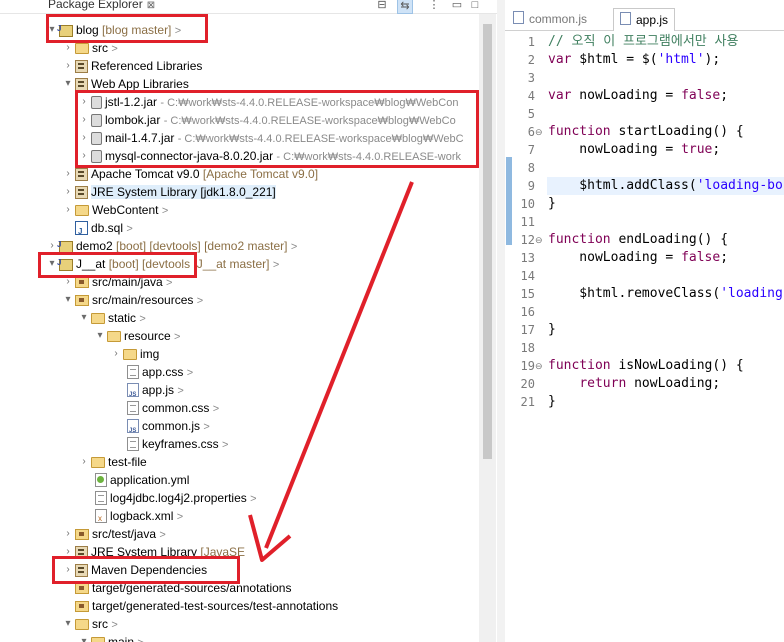 The height and width of the screenshot is (642, 784). I want to click on tree-item-keyframes-css: keyframes.css >, so click(177, 444).